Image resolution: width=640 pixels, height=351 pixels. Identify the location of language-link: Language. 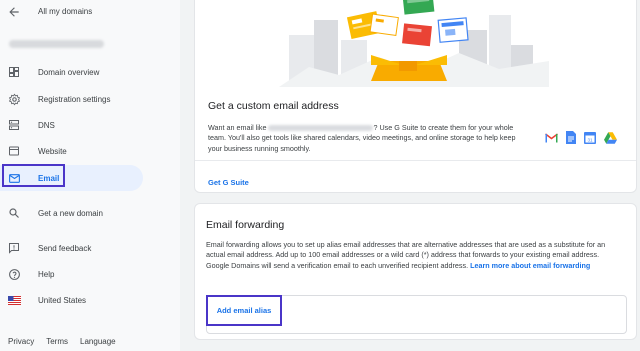
(98, 341).